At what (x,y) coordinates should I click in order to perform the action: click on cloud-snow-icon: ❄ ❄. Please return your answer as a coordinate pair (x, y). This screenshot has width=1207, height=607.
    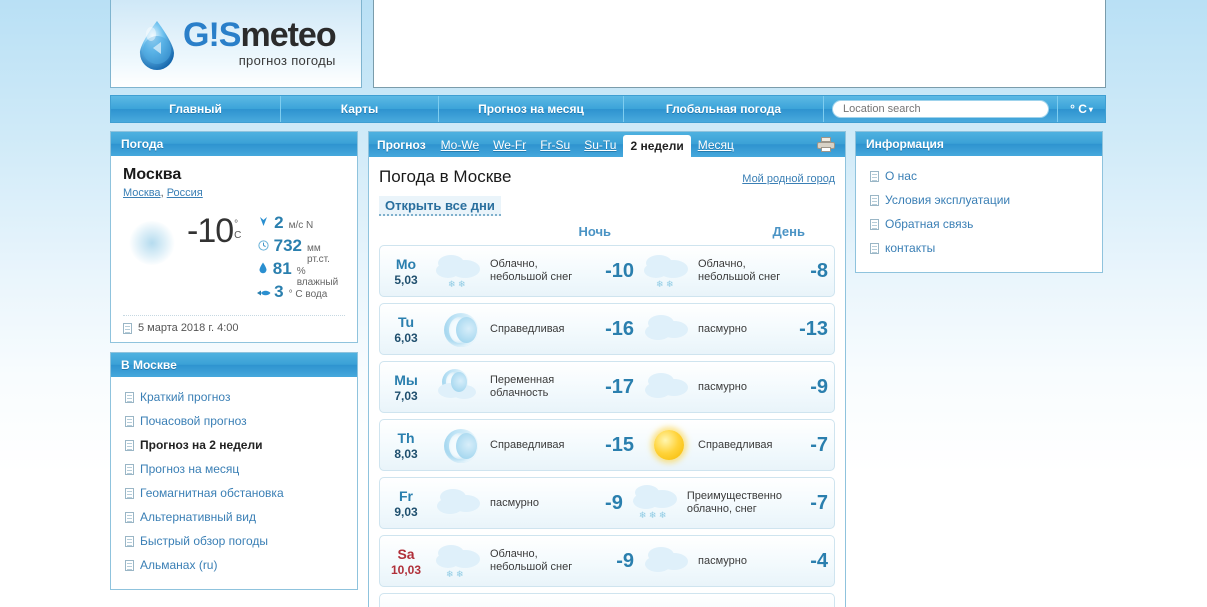
    Looking at the image, I should click on (669, 271).